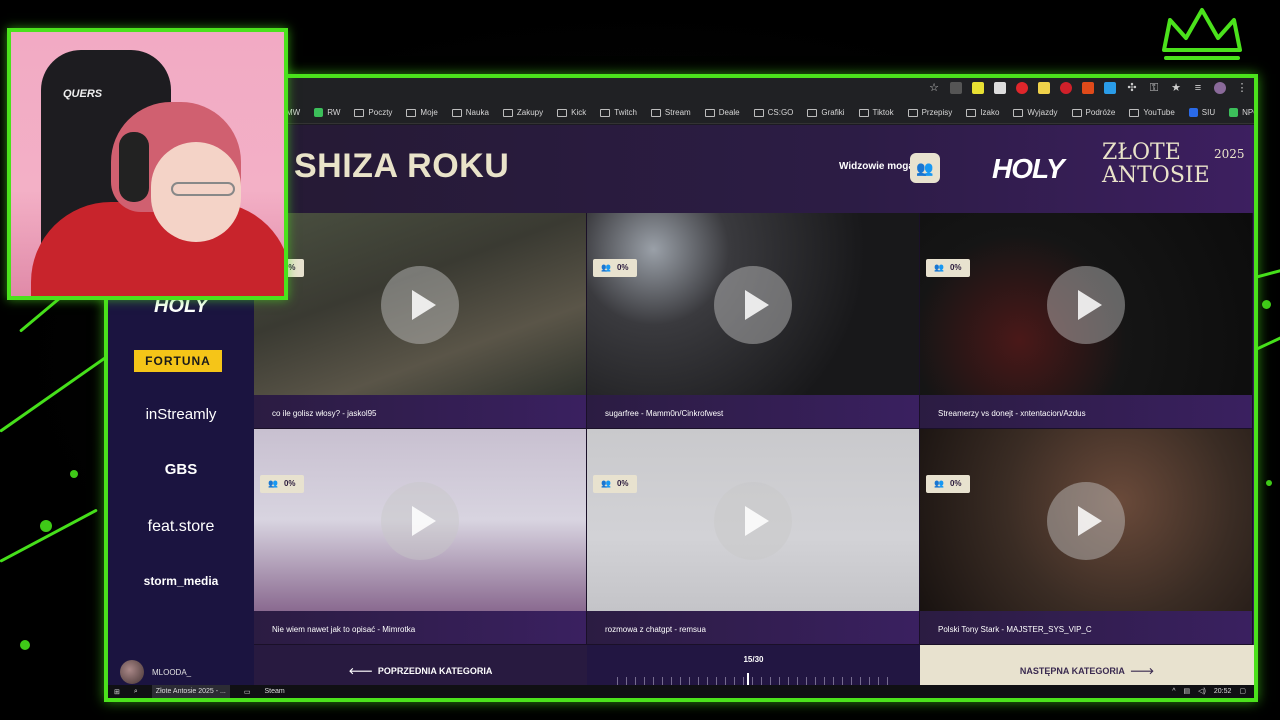  I want to click on paint-splat, so click(46, 526).